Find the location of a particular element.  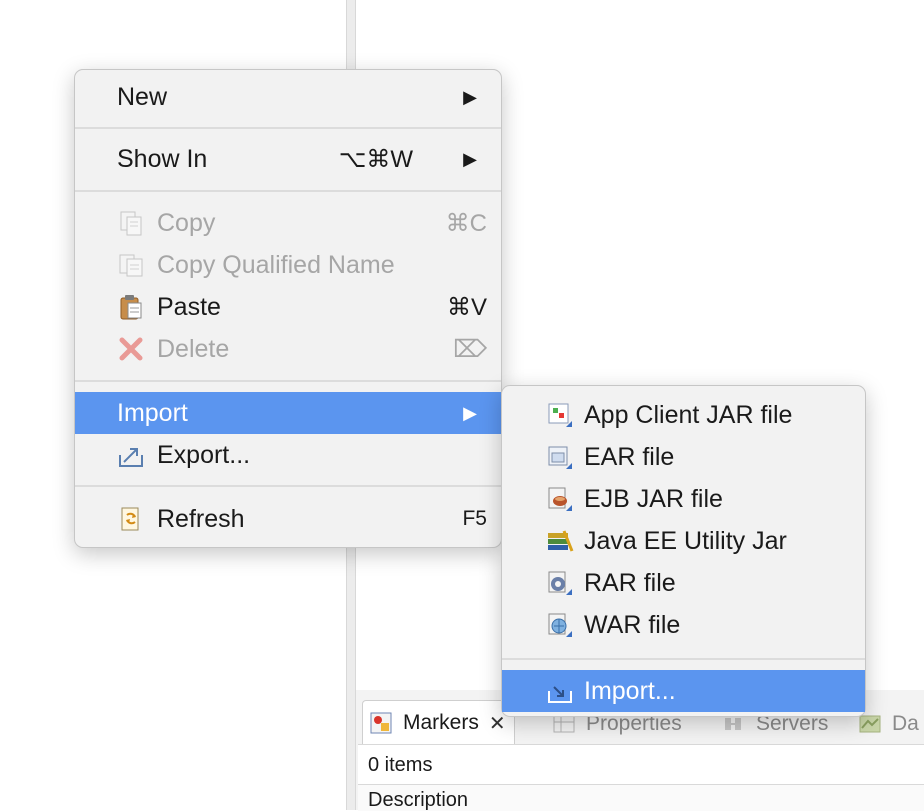

tab-data-source-label: Da is located at coordinates (905, 723).